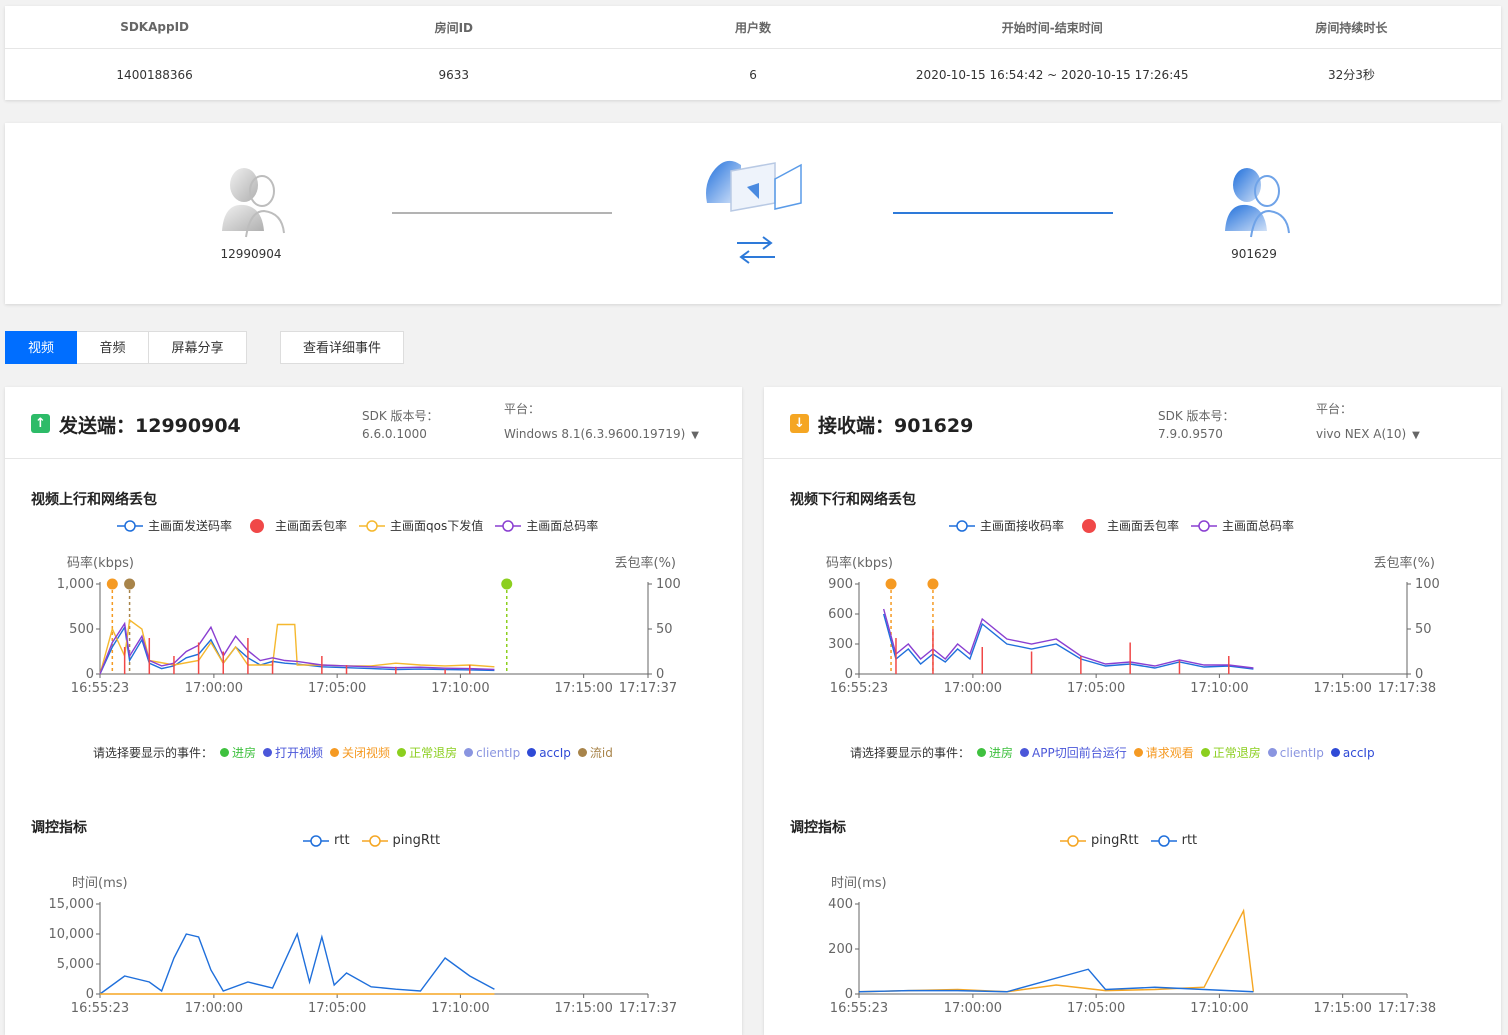 The image size is (1508, 1035). What do you see at coordinates (1022, 526) in the screenshot?
I see `legend-label: 主画面接收码率` at bounding box center [1022, 526].